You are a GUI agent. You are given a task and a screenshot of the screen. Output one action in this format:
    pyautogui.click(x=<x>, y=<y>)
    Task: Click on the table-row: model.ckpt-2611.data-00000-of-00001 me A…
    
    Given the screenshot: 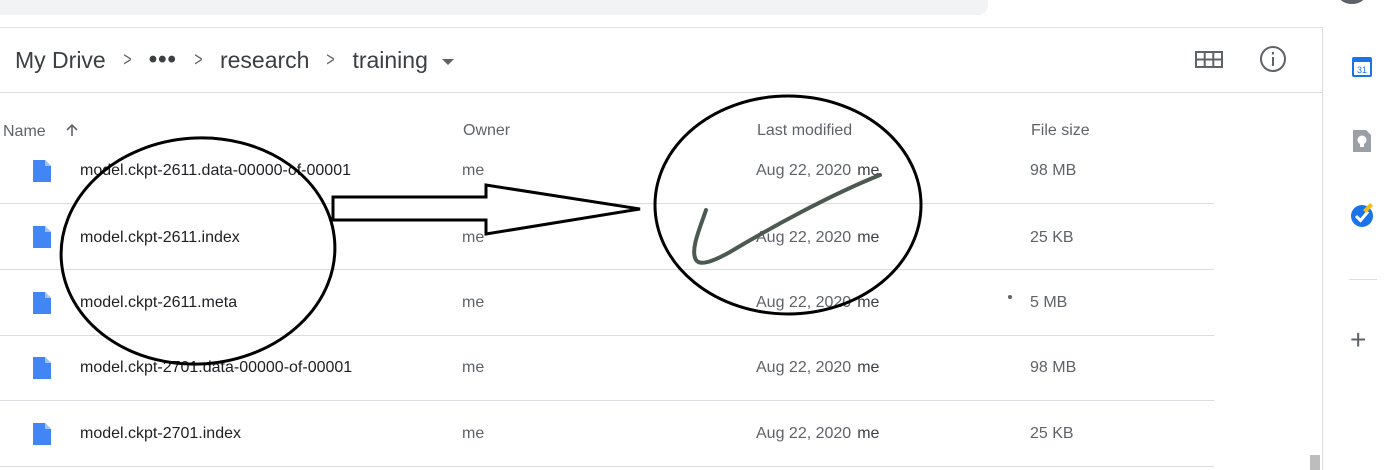 What is the action you would take?
    pyautogui.click(x=607, y=171)
    